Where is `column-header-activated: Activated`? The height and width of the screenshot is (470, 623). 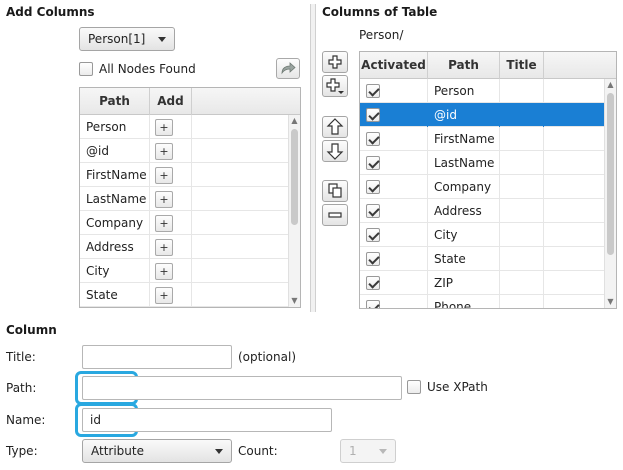 column-header-activated: Activated is located at coordinates (394, 65).